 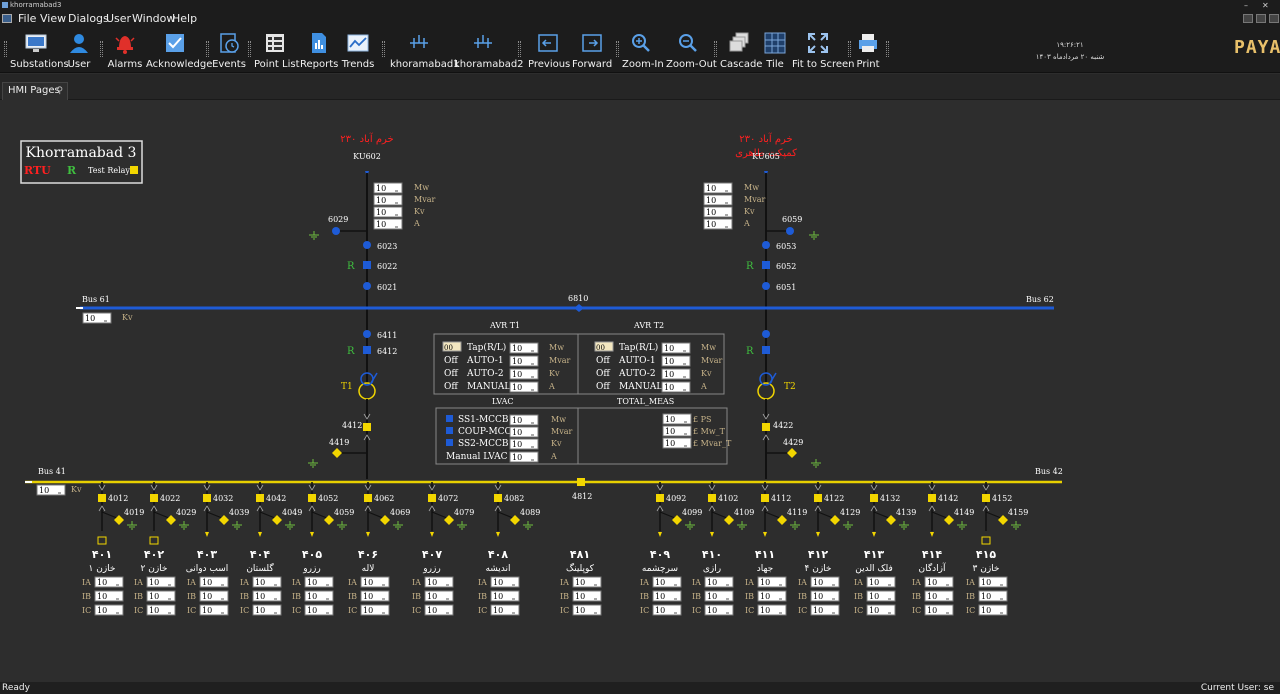 I want to click on acknowledge-button: Acknowledge, so click(x=179, y=50).